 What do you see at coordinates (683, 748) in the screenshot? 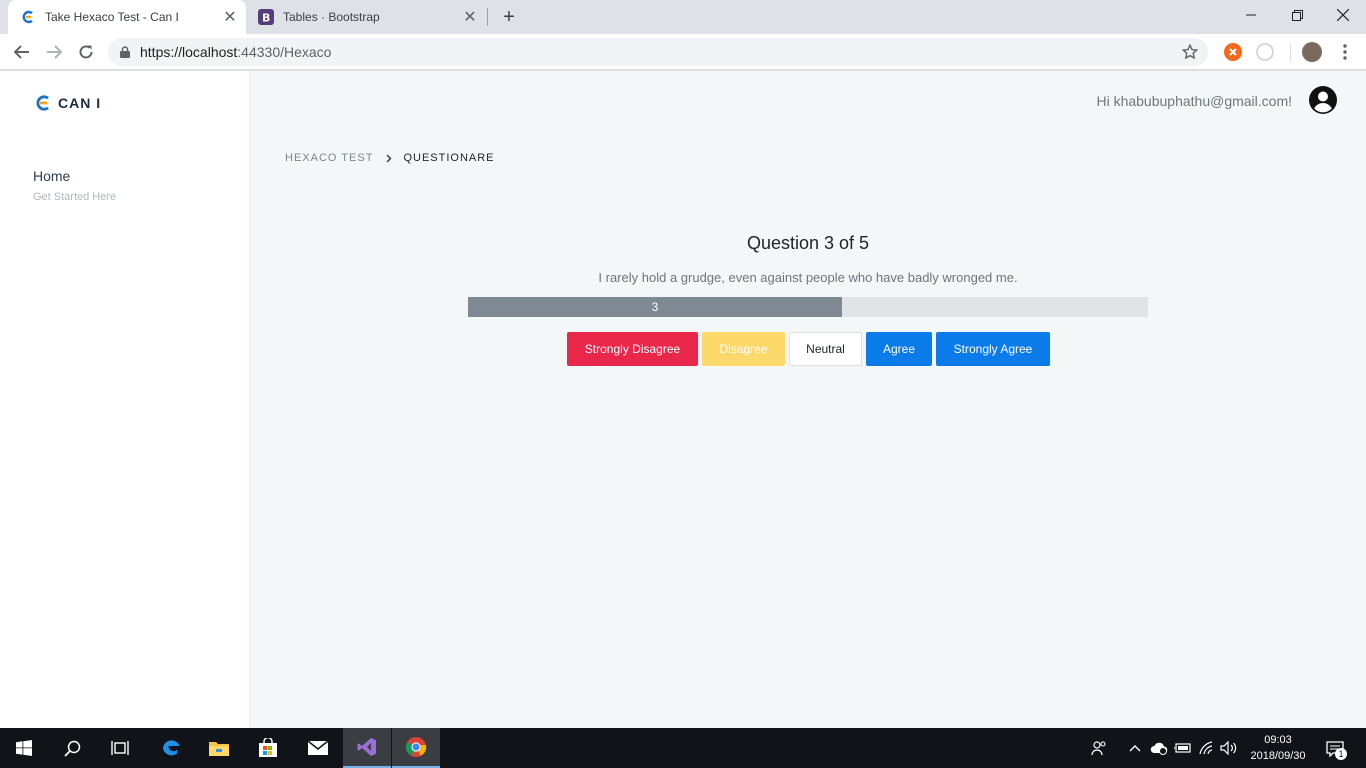
I see `windows-taskbar: 09:03 2018/09/30 1` at bounding box center [683, 748].